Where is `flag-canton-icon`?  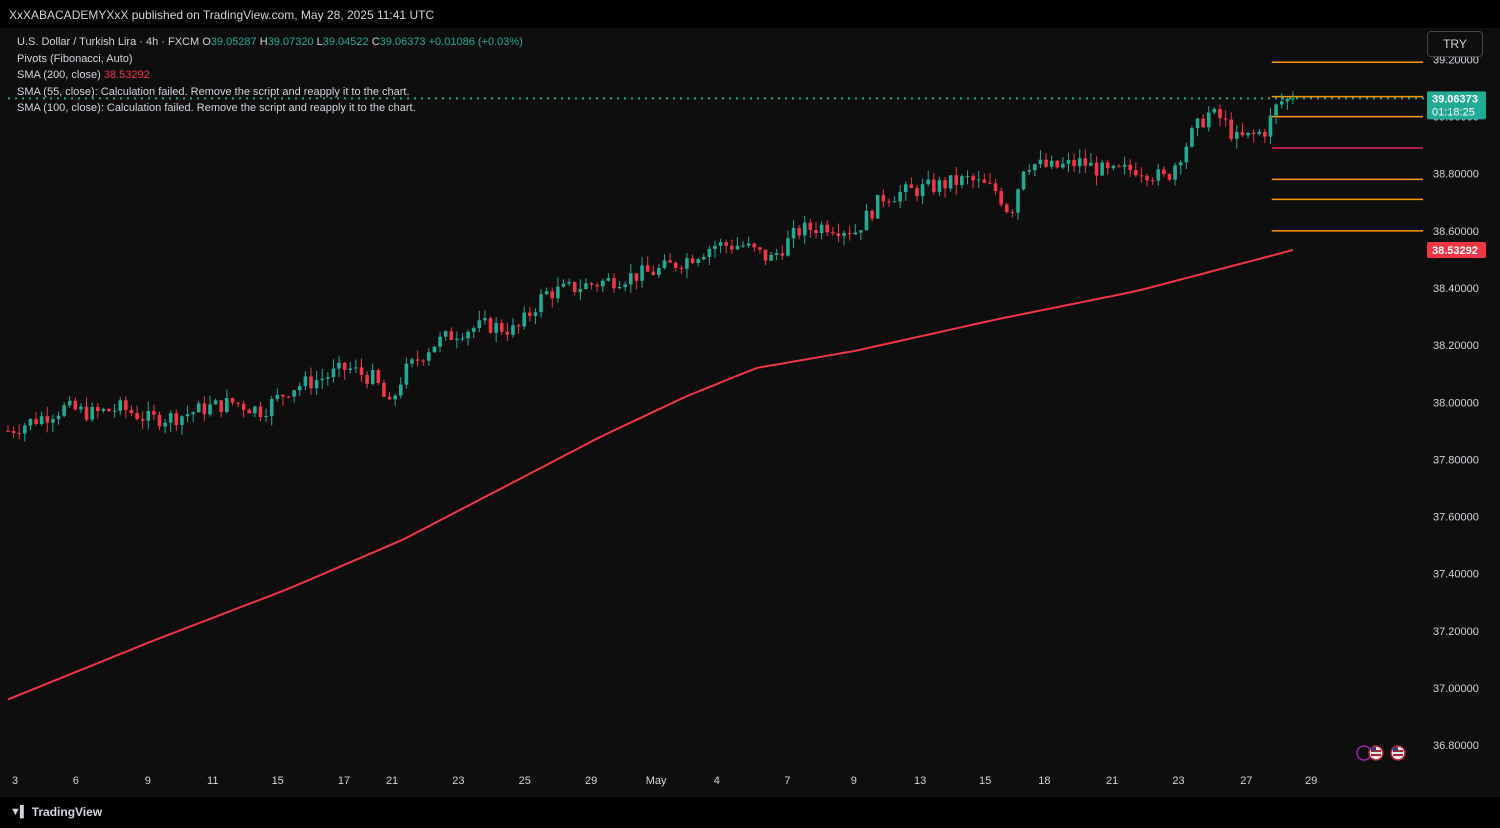
flag-canton-icon is located at coordinates (1395, 749).